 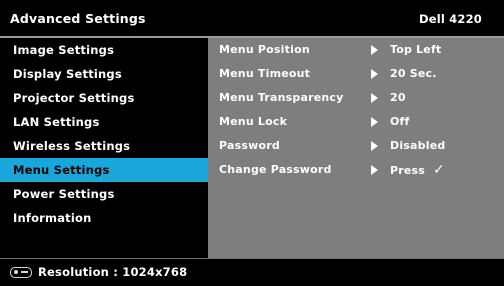 I want to click on menu-item-power-settings: Power Settings, so click(x=104, y=194).